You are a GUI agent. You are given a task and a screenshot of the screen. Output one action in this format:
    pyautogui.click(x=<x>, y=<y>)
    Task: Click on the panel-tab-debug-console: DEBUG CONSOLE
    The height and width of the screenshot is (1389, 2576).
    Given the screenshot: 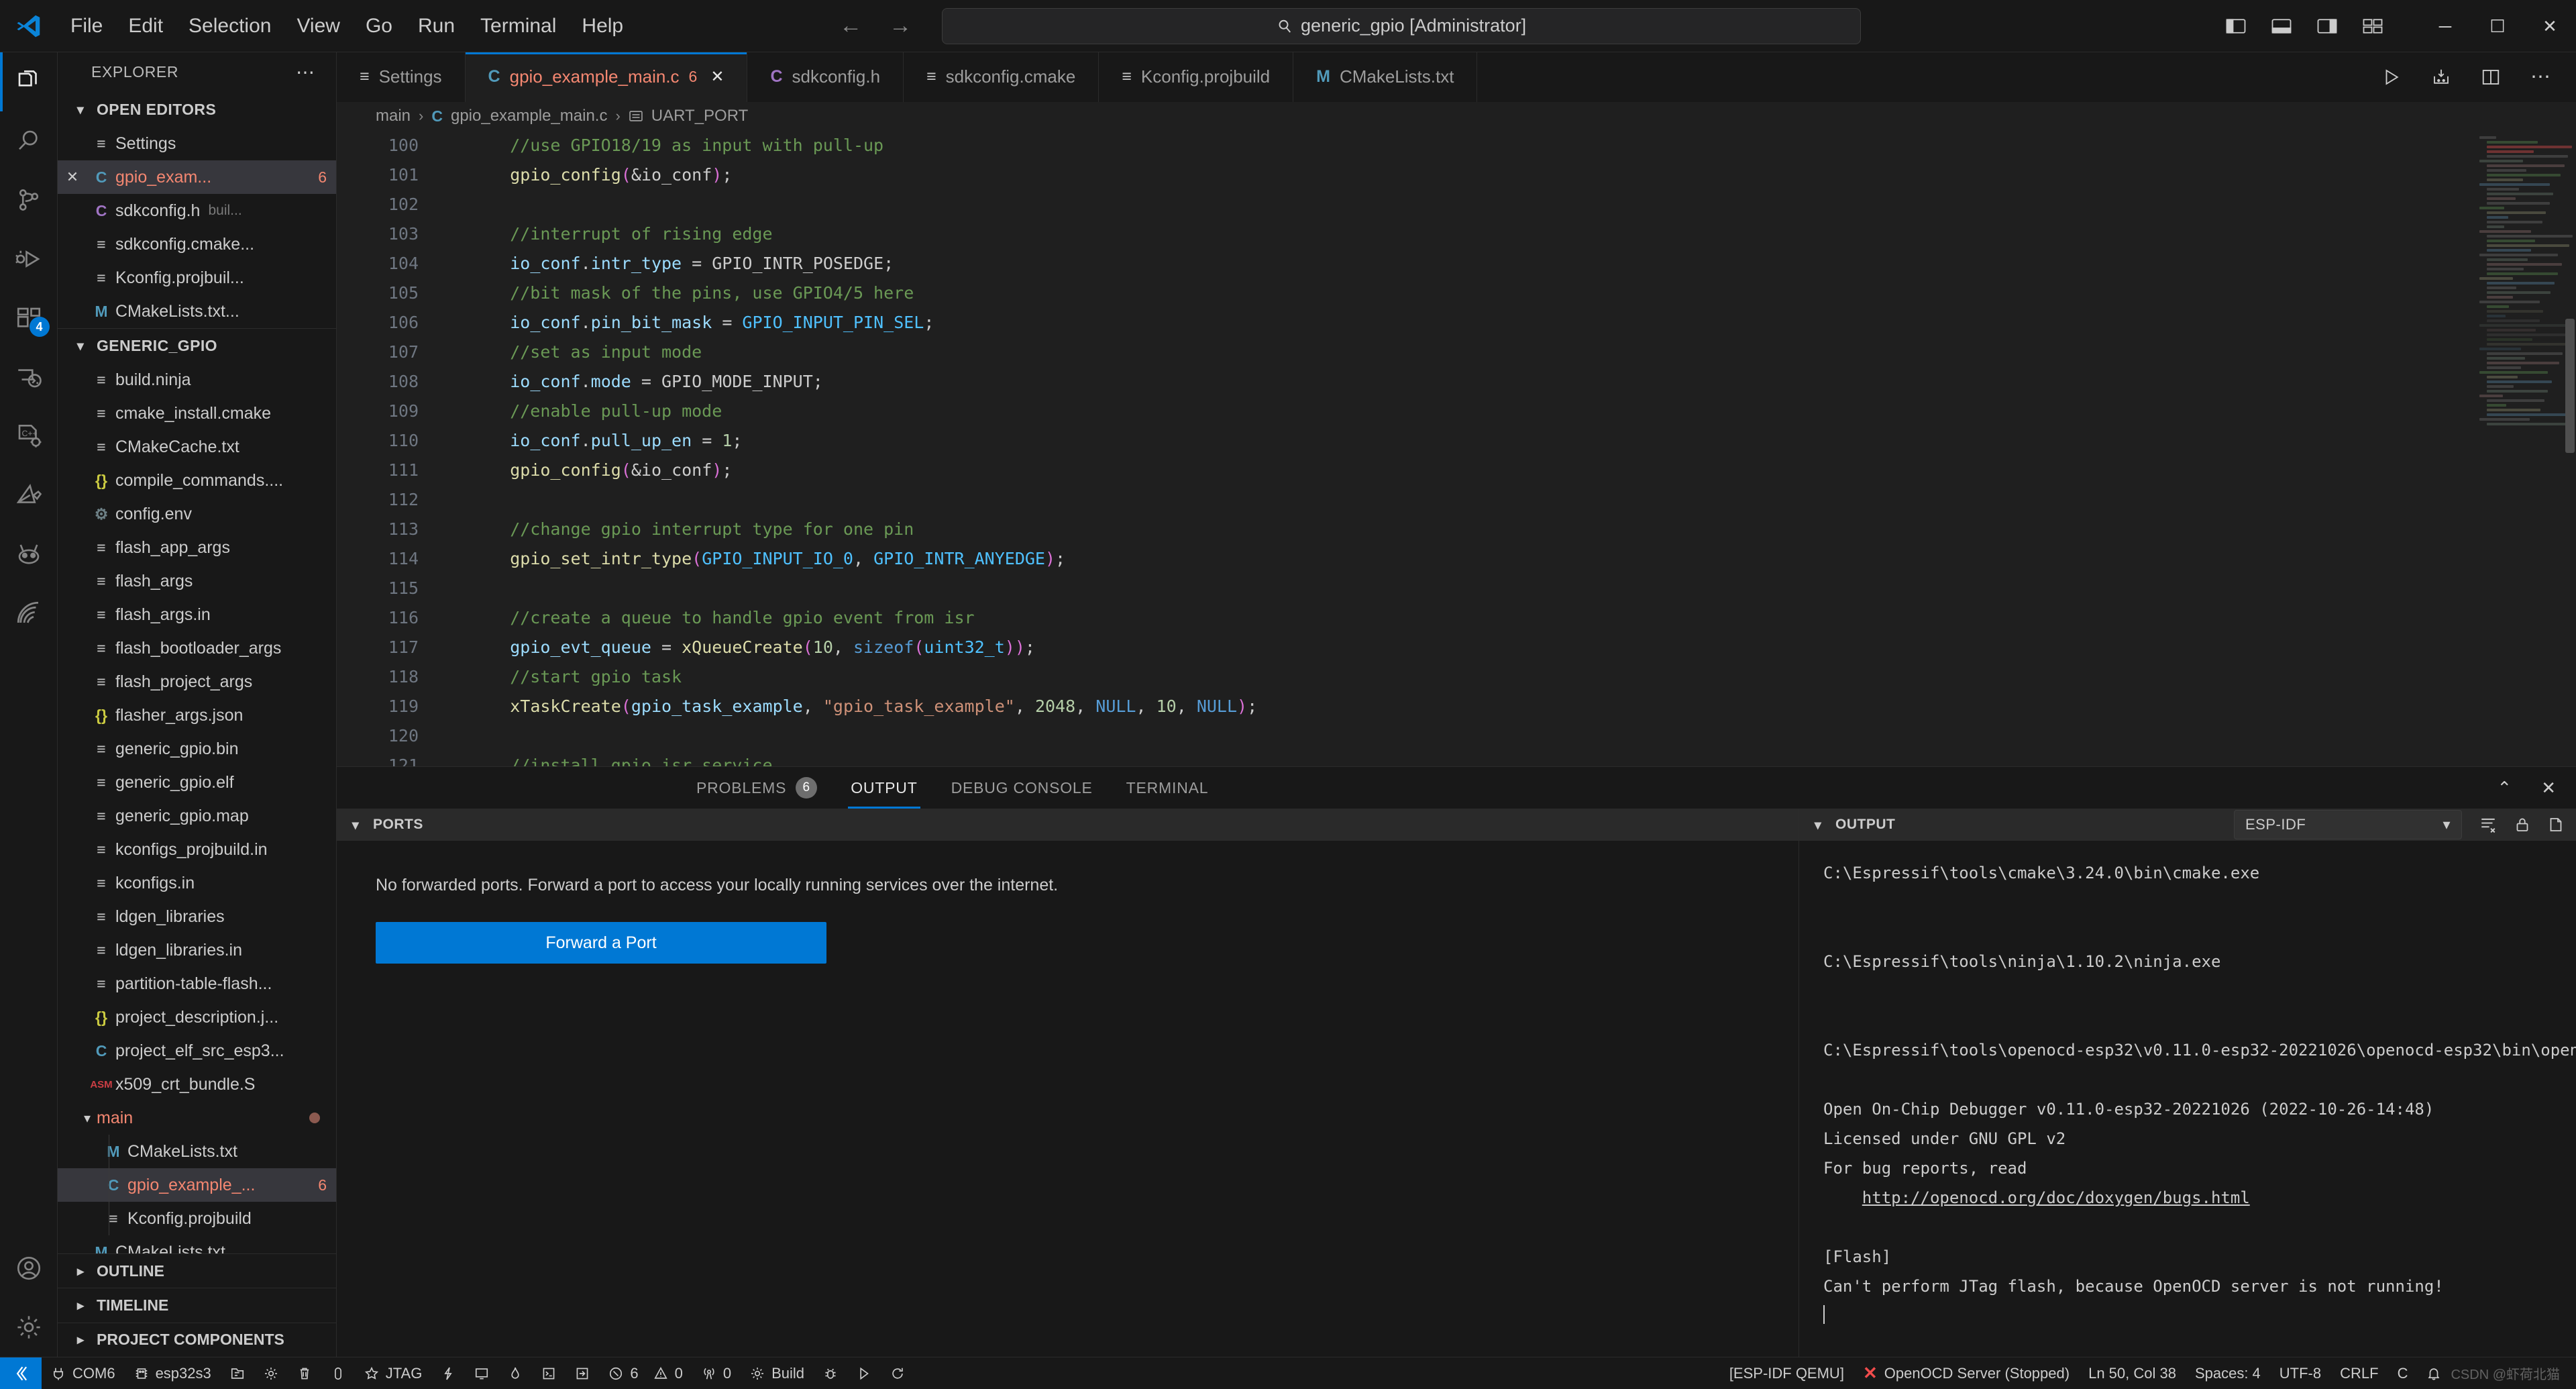 What is the action you would take?
    pyautogui.click(x=1022, y=788)
    